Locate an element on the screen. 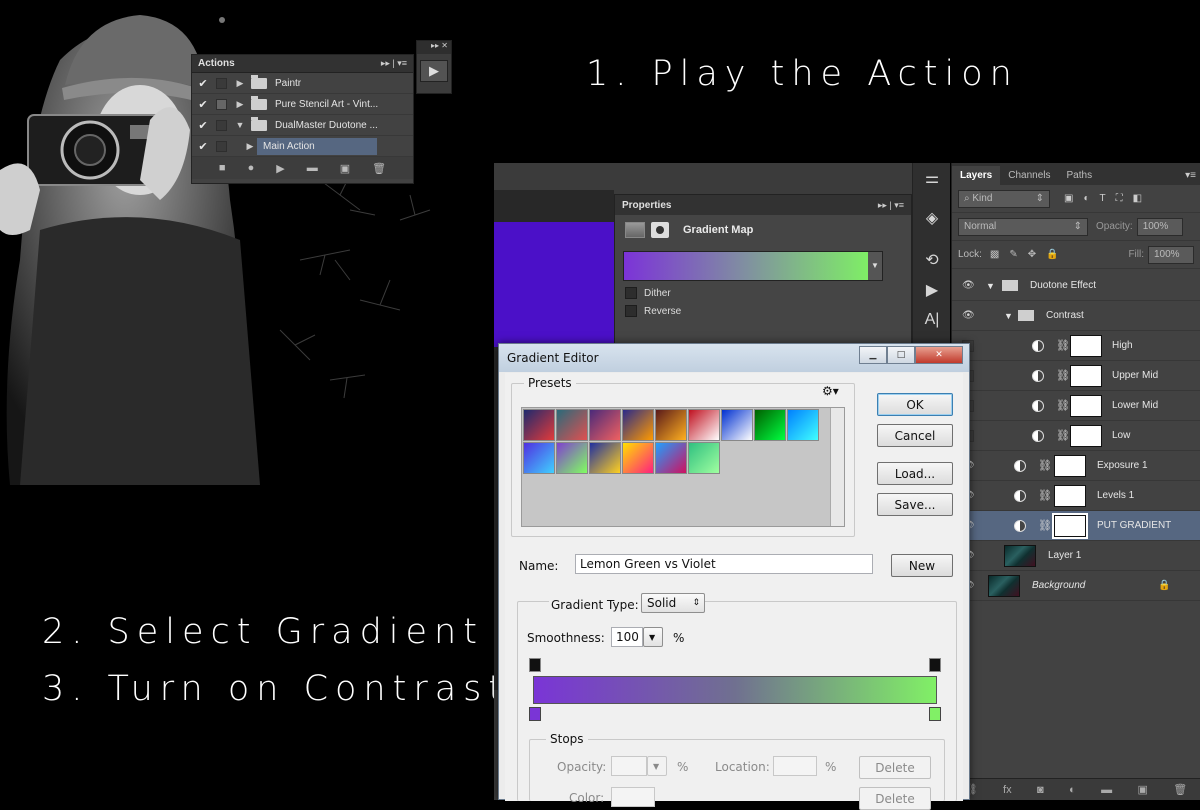 This screenshot has width=1200, height=810. blend-mode-select: Normal ⇕ is located at coordinates (1023, 226).